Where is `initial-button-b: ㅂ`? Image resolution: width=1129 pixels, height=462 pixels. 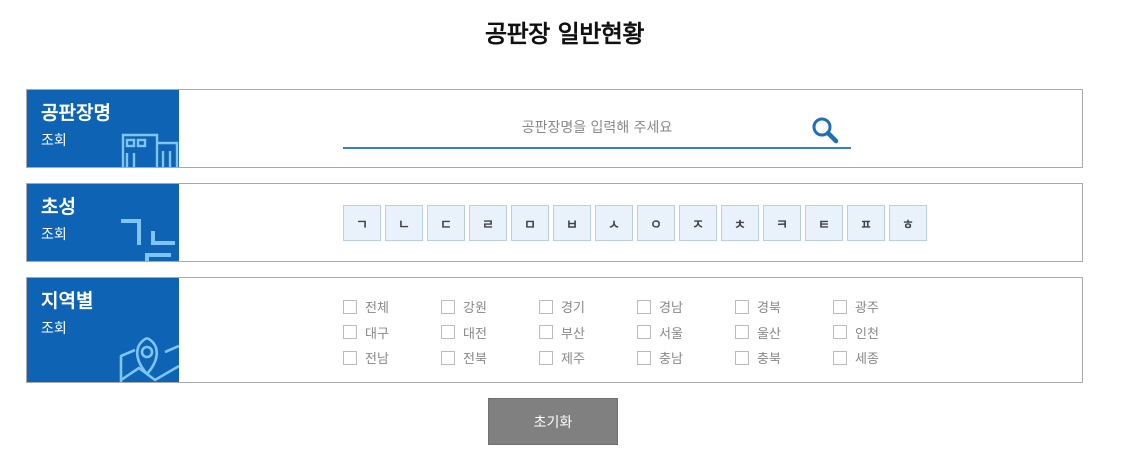
initial-button-b: ㅂ is located at coordinates (572, 223).